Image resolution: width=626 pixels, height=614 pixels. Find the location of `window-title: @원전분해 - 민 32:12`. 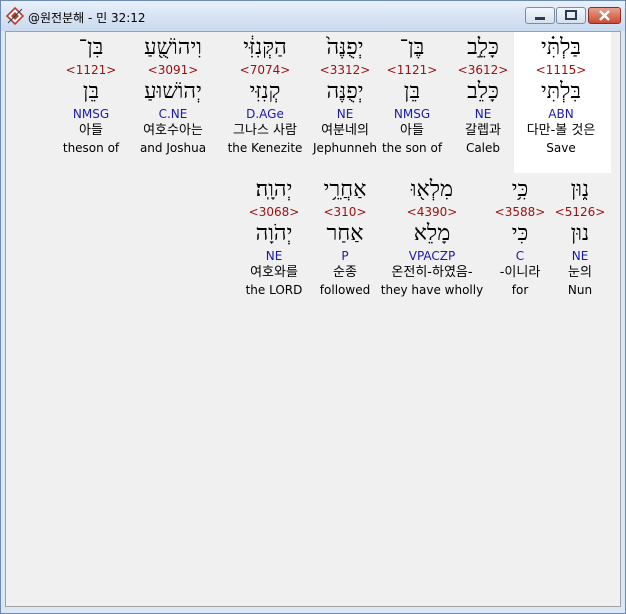

window-title: @원전분해 - 민 32:12 is located at coordinates (87, 18).